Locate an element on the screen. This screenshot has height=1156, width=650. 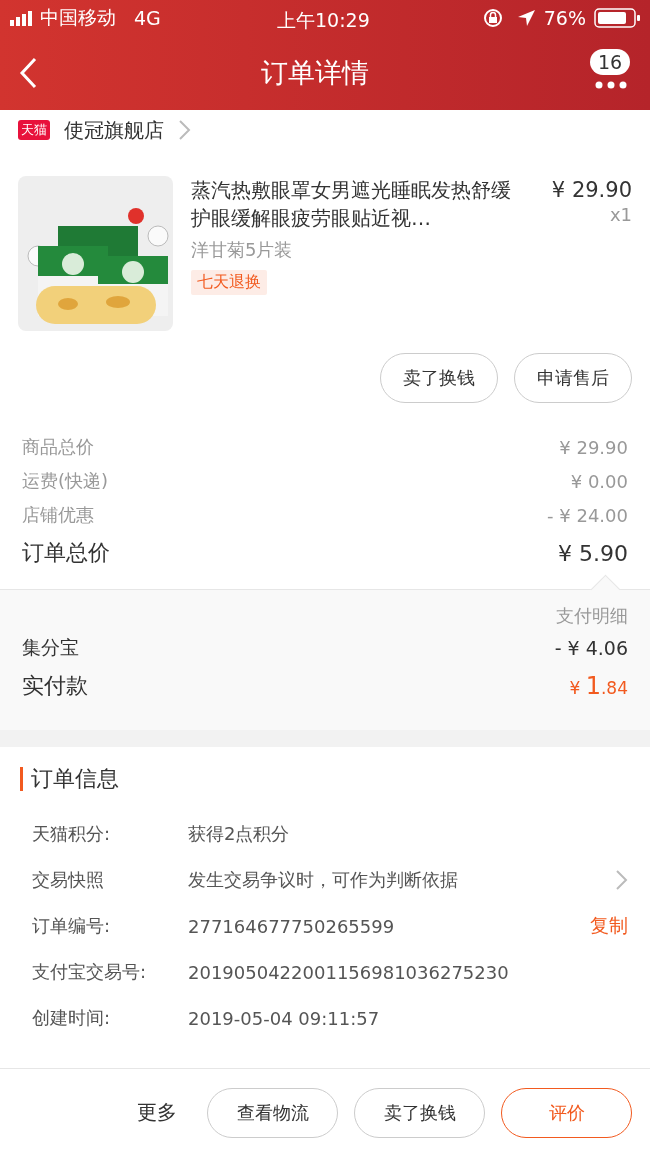
status-time: 上午10:29 is located at coordinates (323, 20).